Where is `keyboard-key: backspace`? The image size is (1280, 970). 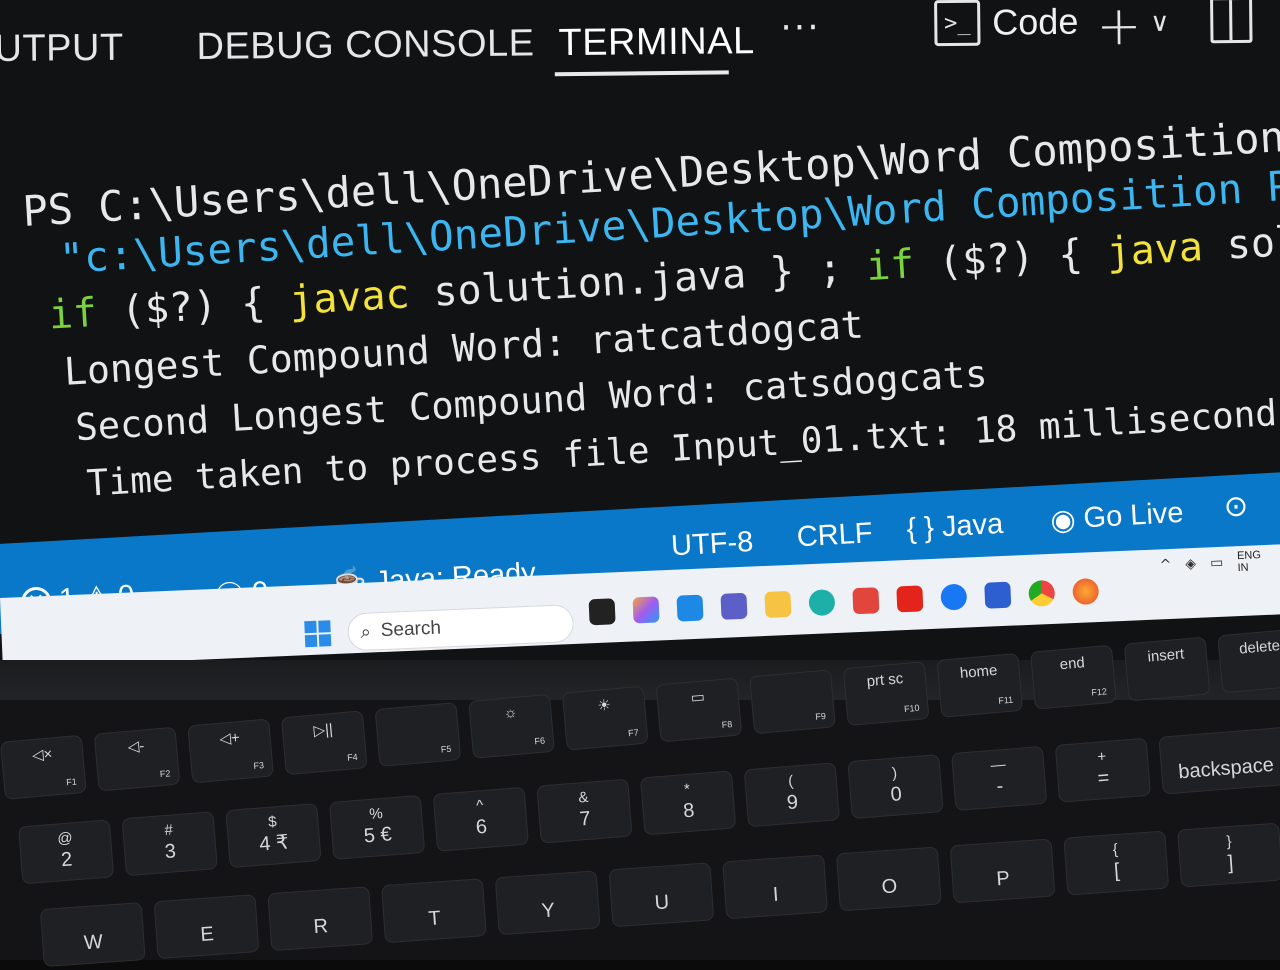 keyboard-key: backspace is located at coordinates (1219, 760).